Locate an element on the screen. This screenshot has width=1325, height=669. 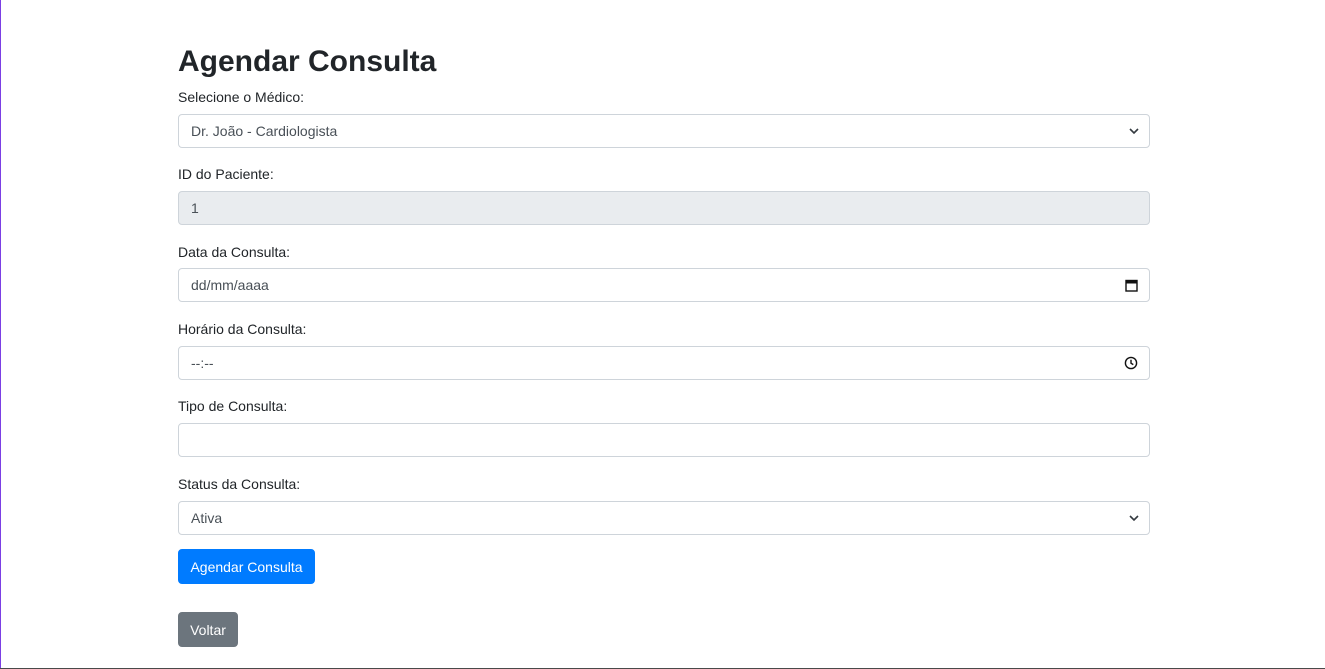
status-select: Ativa is located at coordinates (664, 518).